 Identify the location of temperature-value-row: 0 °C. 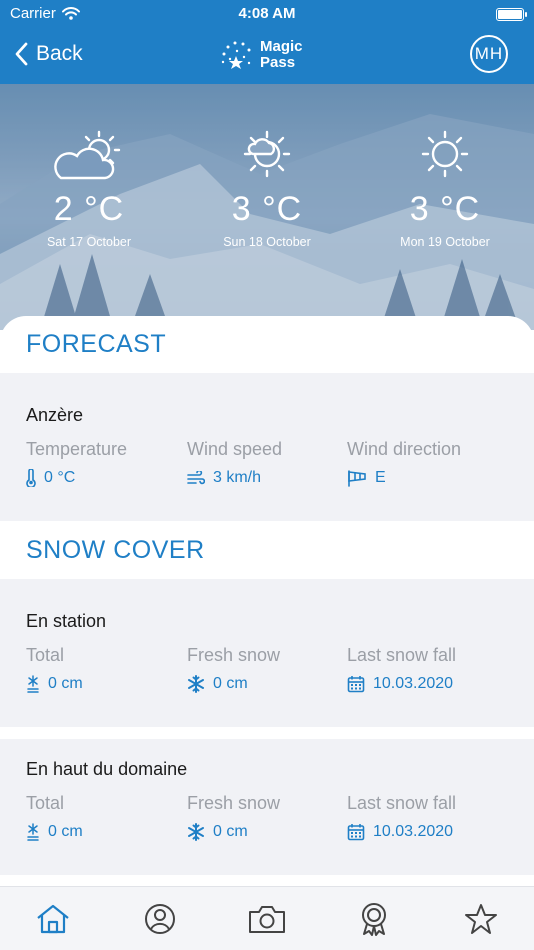
(106, 478).